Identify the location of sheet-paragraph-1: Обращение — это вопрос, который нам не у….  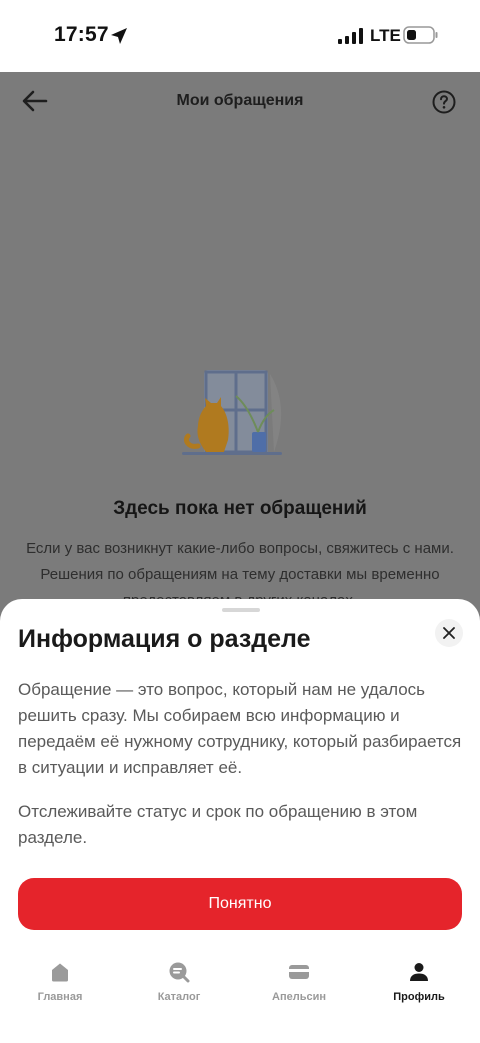
(240, 728).